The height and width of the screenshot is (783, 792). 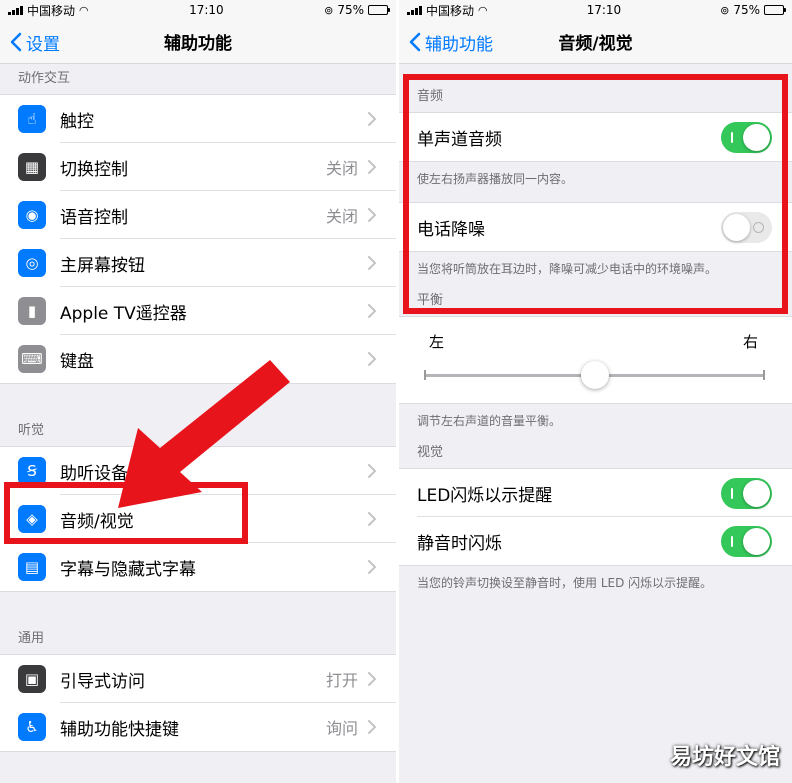 I want to click on nav-bar: 辅助功能 音频/视觉, so click(x=595, y=42).